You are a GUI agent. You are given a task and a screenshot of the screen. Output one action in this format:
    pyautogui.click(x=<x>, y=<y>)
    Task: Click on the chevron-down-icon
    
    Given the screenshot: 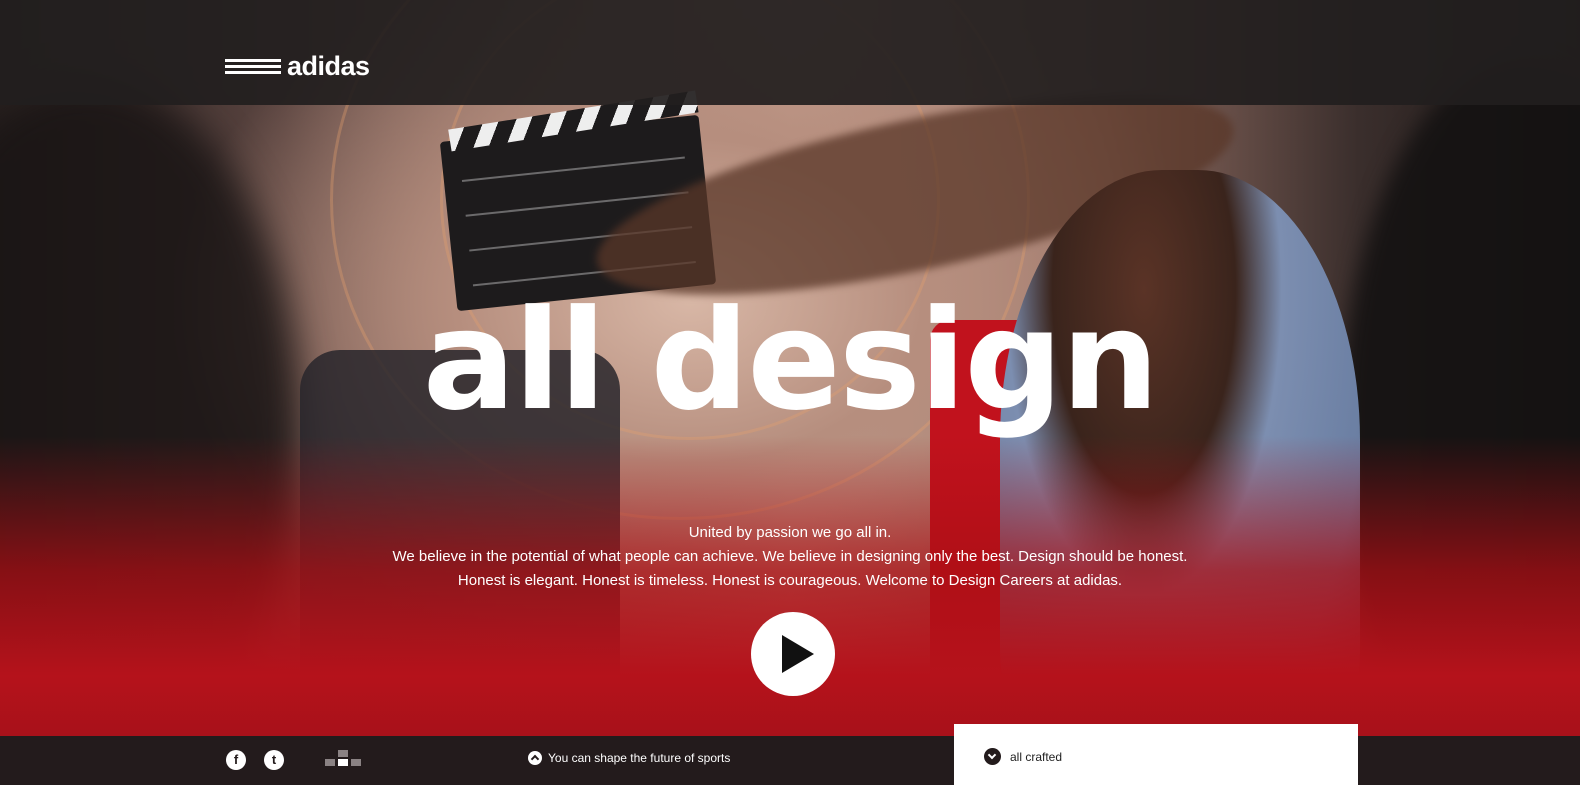 What is the action you would take?
    pyautogui.click(x=992, y=756)
    